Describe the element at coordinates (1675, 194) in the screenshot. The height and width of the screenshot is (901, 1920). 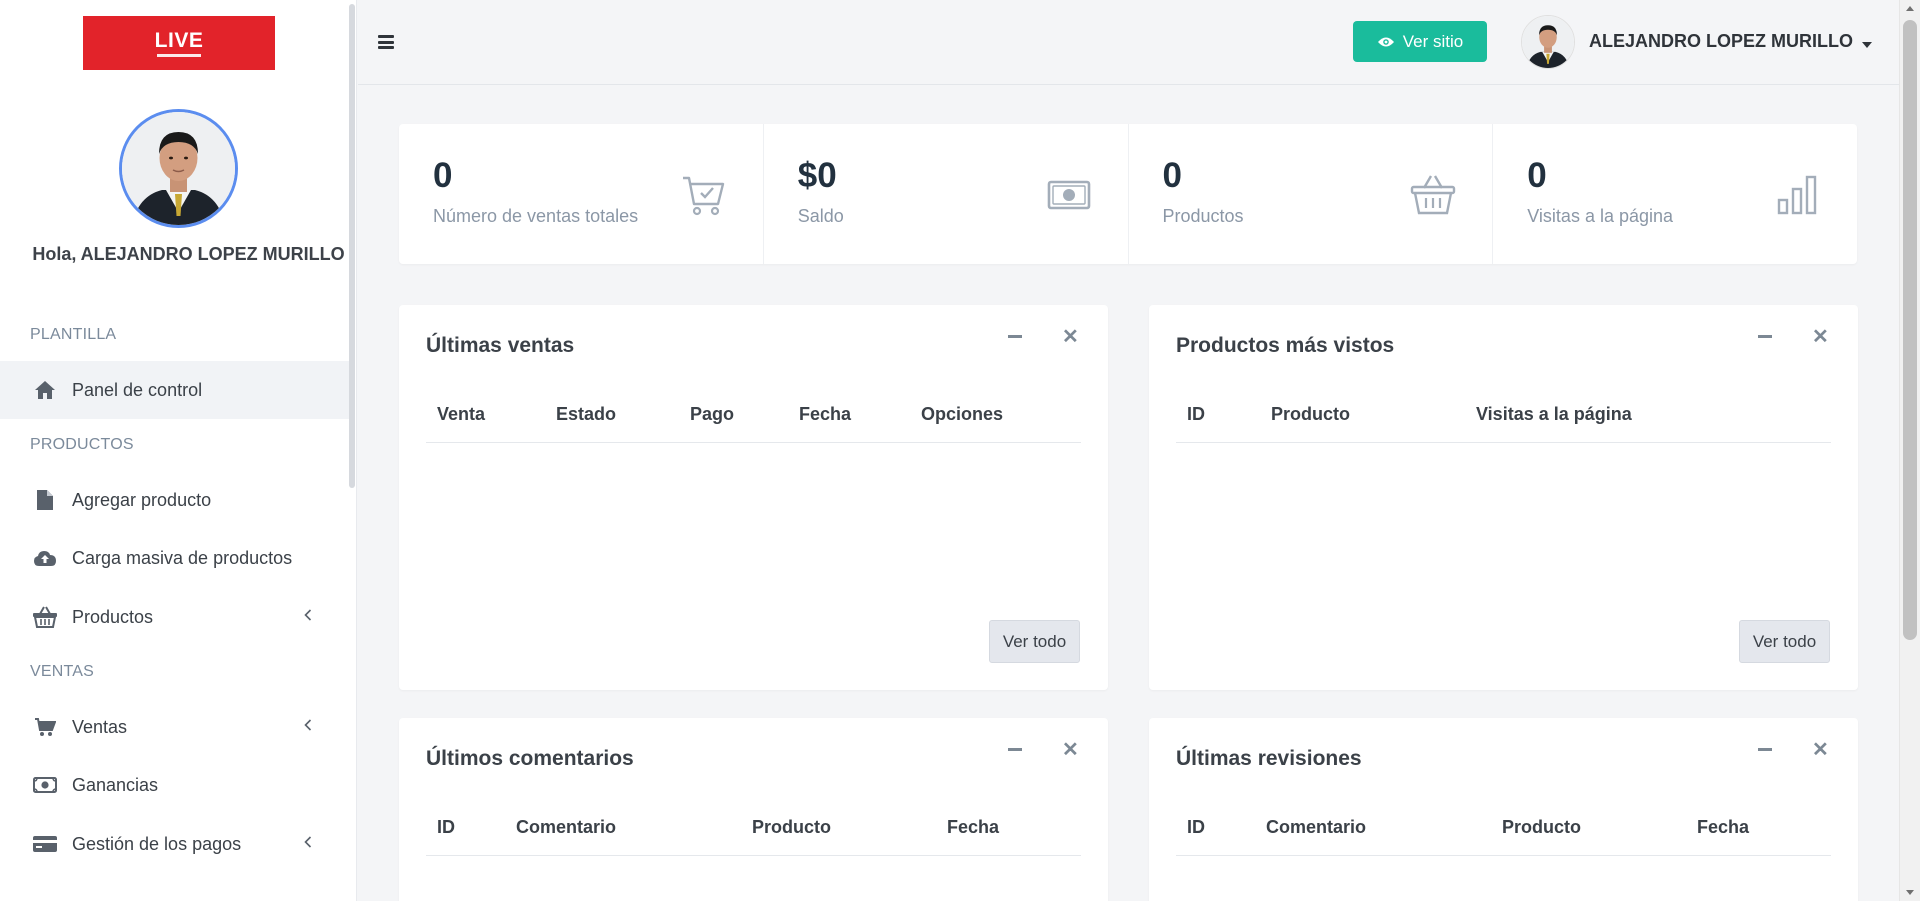
I see `stat-page-visits: 0 Visitas a la página` at that location.